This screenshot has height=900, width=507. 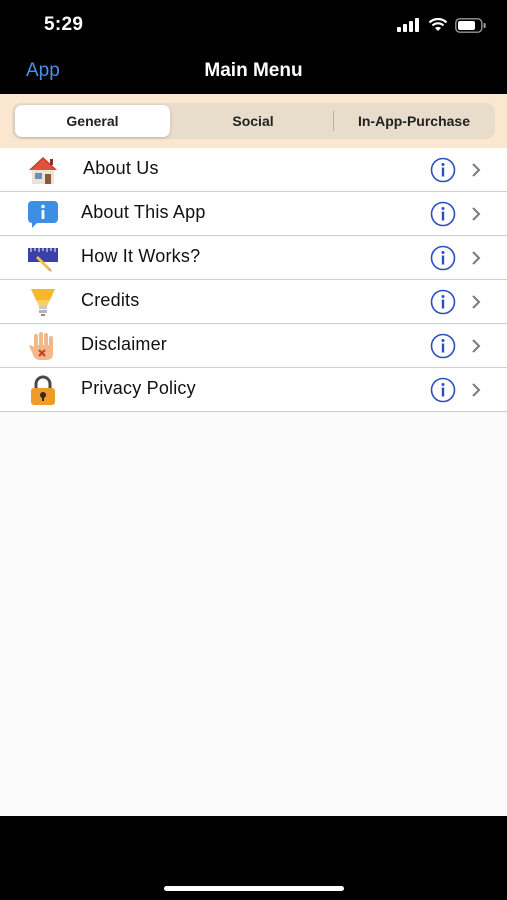 What do you see at coordinates (138, 388) in the screenshot?
I see `list-item-label: Privacy Policy` at bounding box center [138, 388].